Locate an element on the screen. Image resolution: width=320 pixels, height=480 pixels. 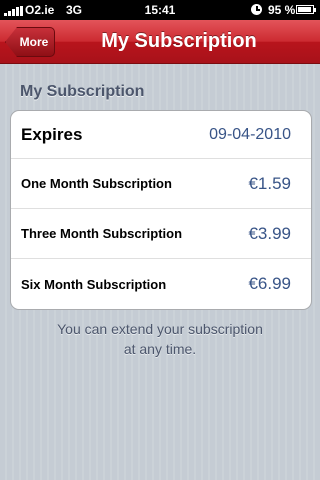
battery-percent: 95 % is located at coordinates (282, 10).